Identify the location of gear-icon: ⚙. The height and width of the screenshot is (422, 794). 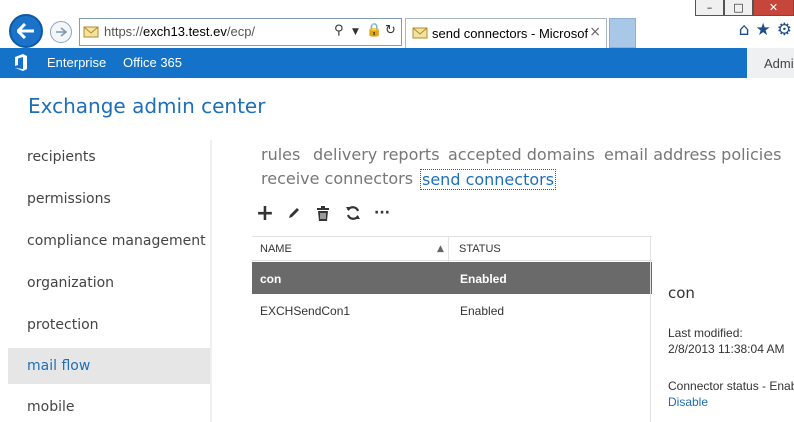
(784, 30).